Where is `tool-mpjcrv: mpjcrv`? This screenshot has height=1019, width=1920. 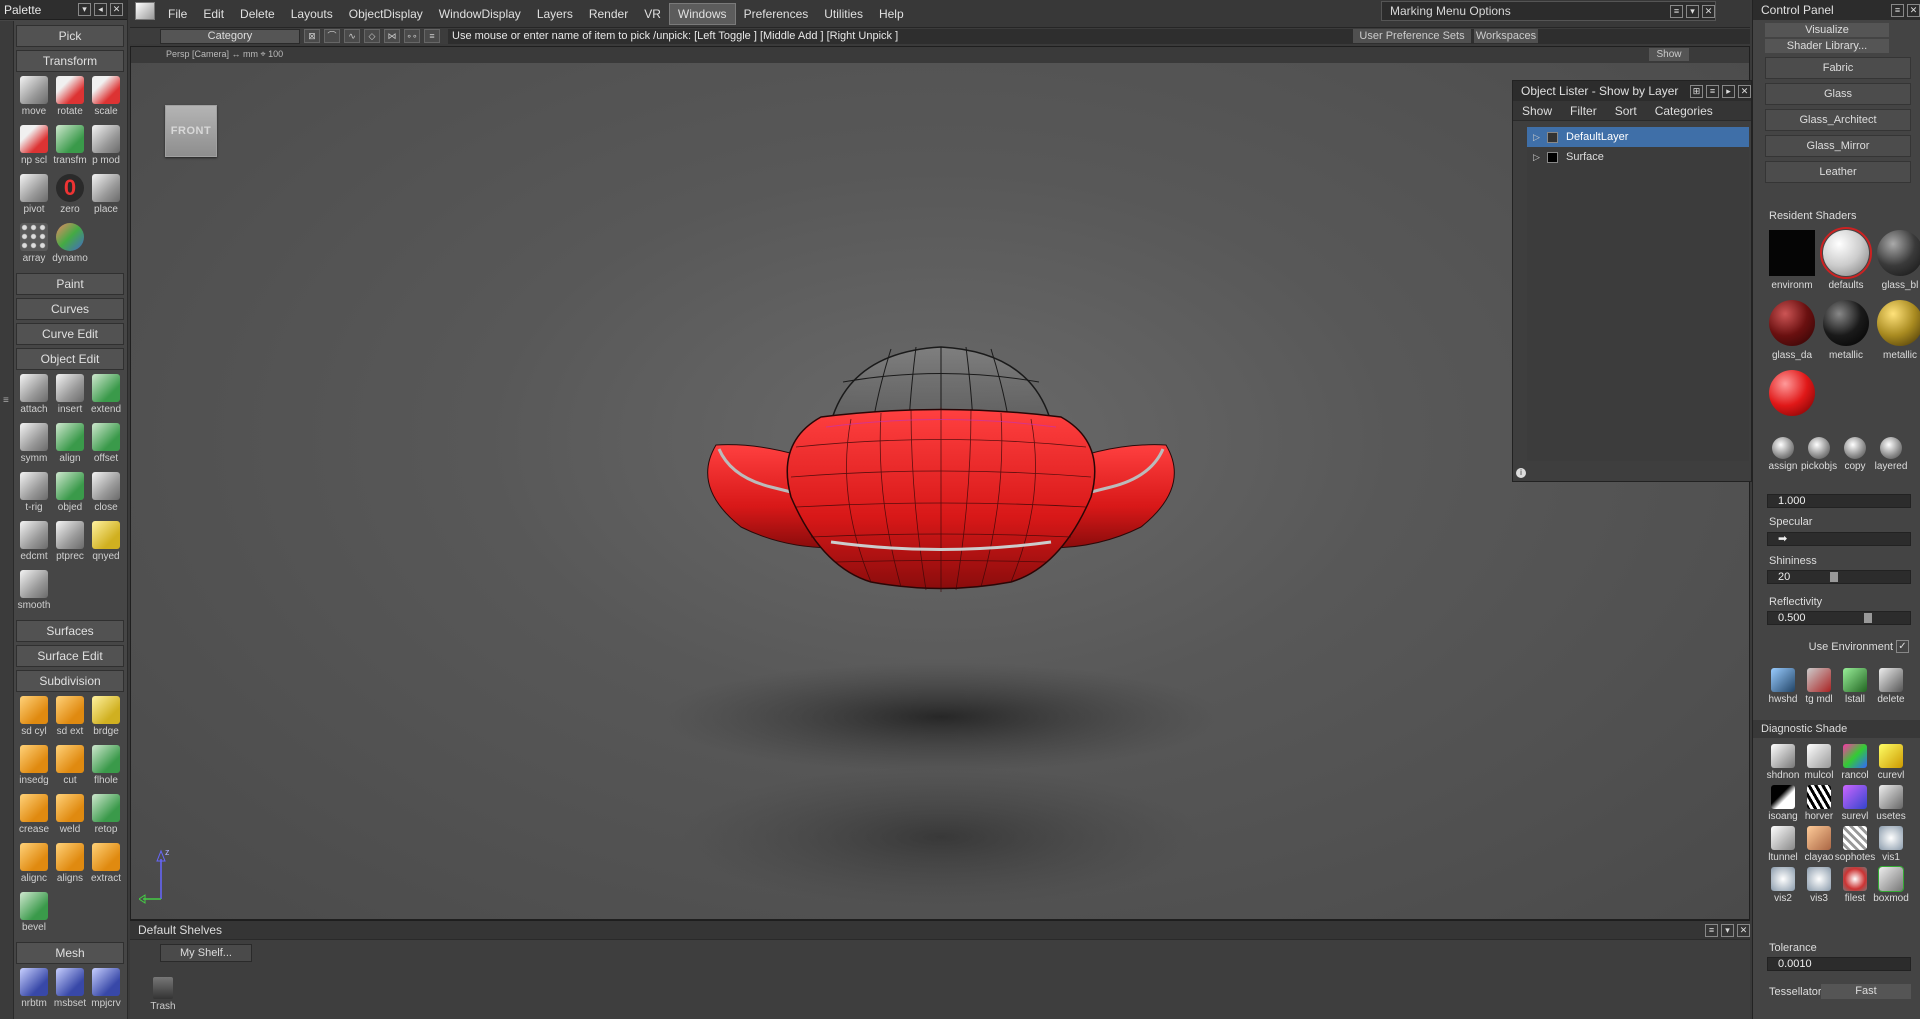
tool-mpjcrv: mpjcrv is located at coordinates (106, 991).